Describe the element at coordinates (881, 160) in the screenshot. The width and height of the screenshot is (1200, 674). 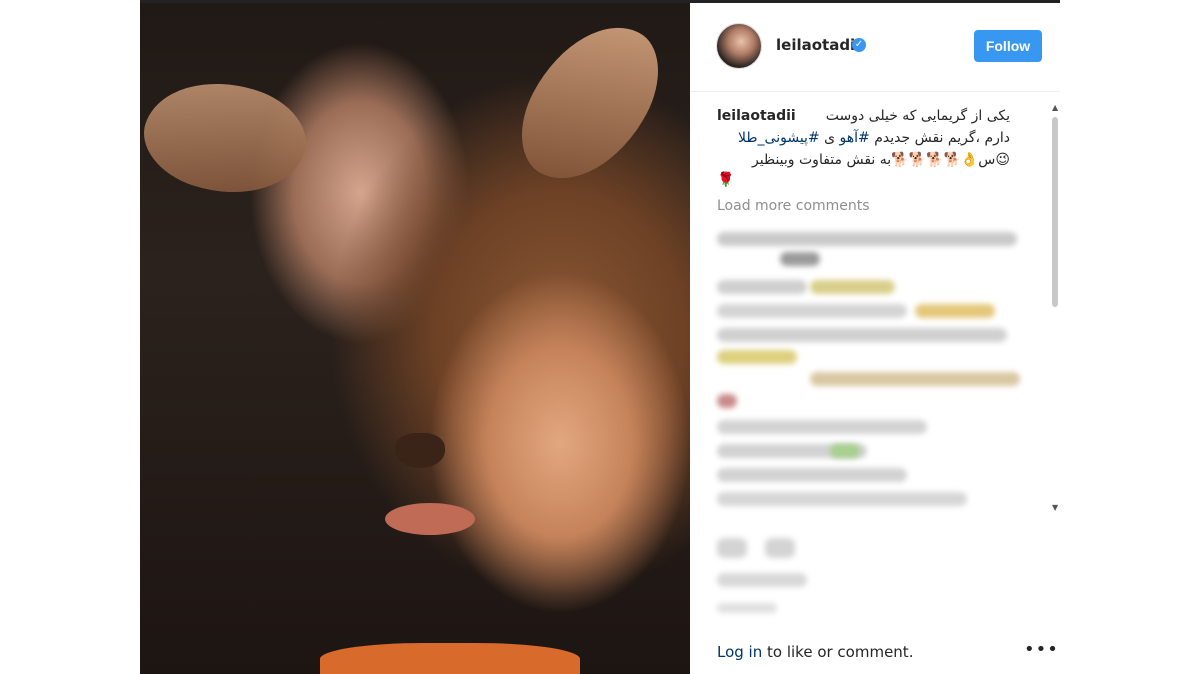
I see `caption-line-3: 😉س👌🐕🐕🐕🐕به نقش متفاوت وبینظیر` at that location.